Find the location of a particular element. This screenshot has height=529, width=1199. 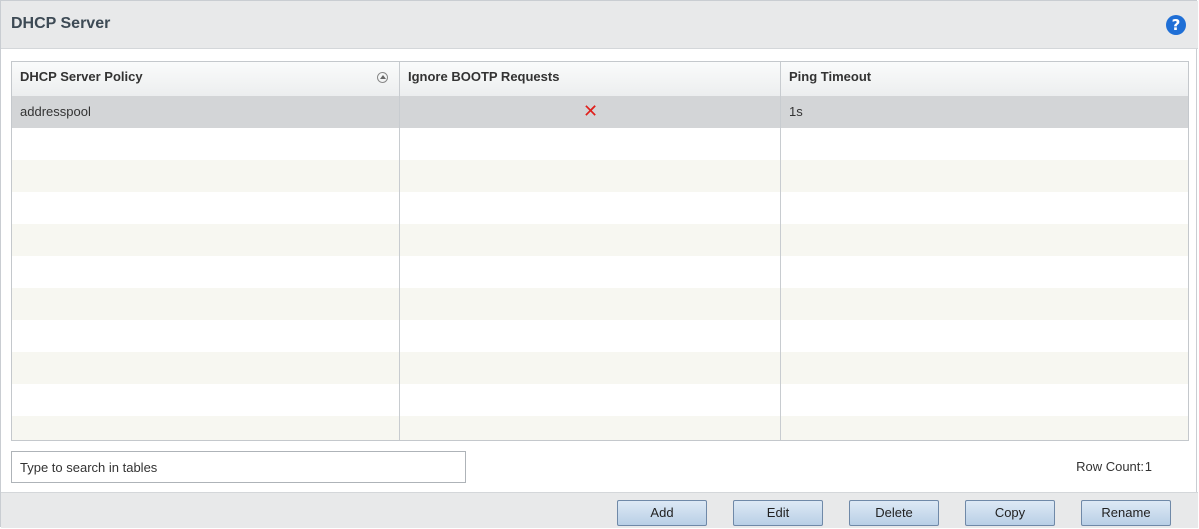

edit-button: Edit is located at coordinates (778, 513).